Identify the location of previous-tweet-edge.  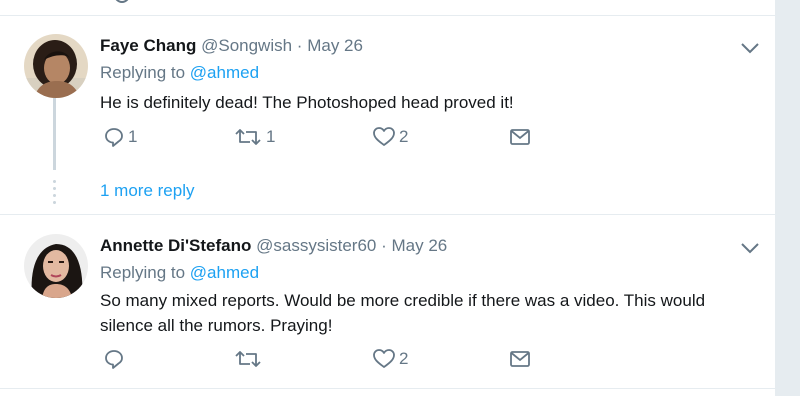
(388, 8).